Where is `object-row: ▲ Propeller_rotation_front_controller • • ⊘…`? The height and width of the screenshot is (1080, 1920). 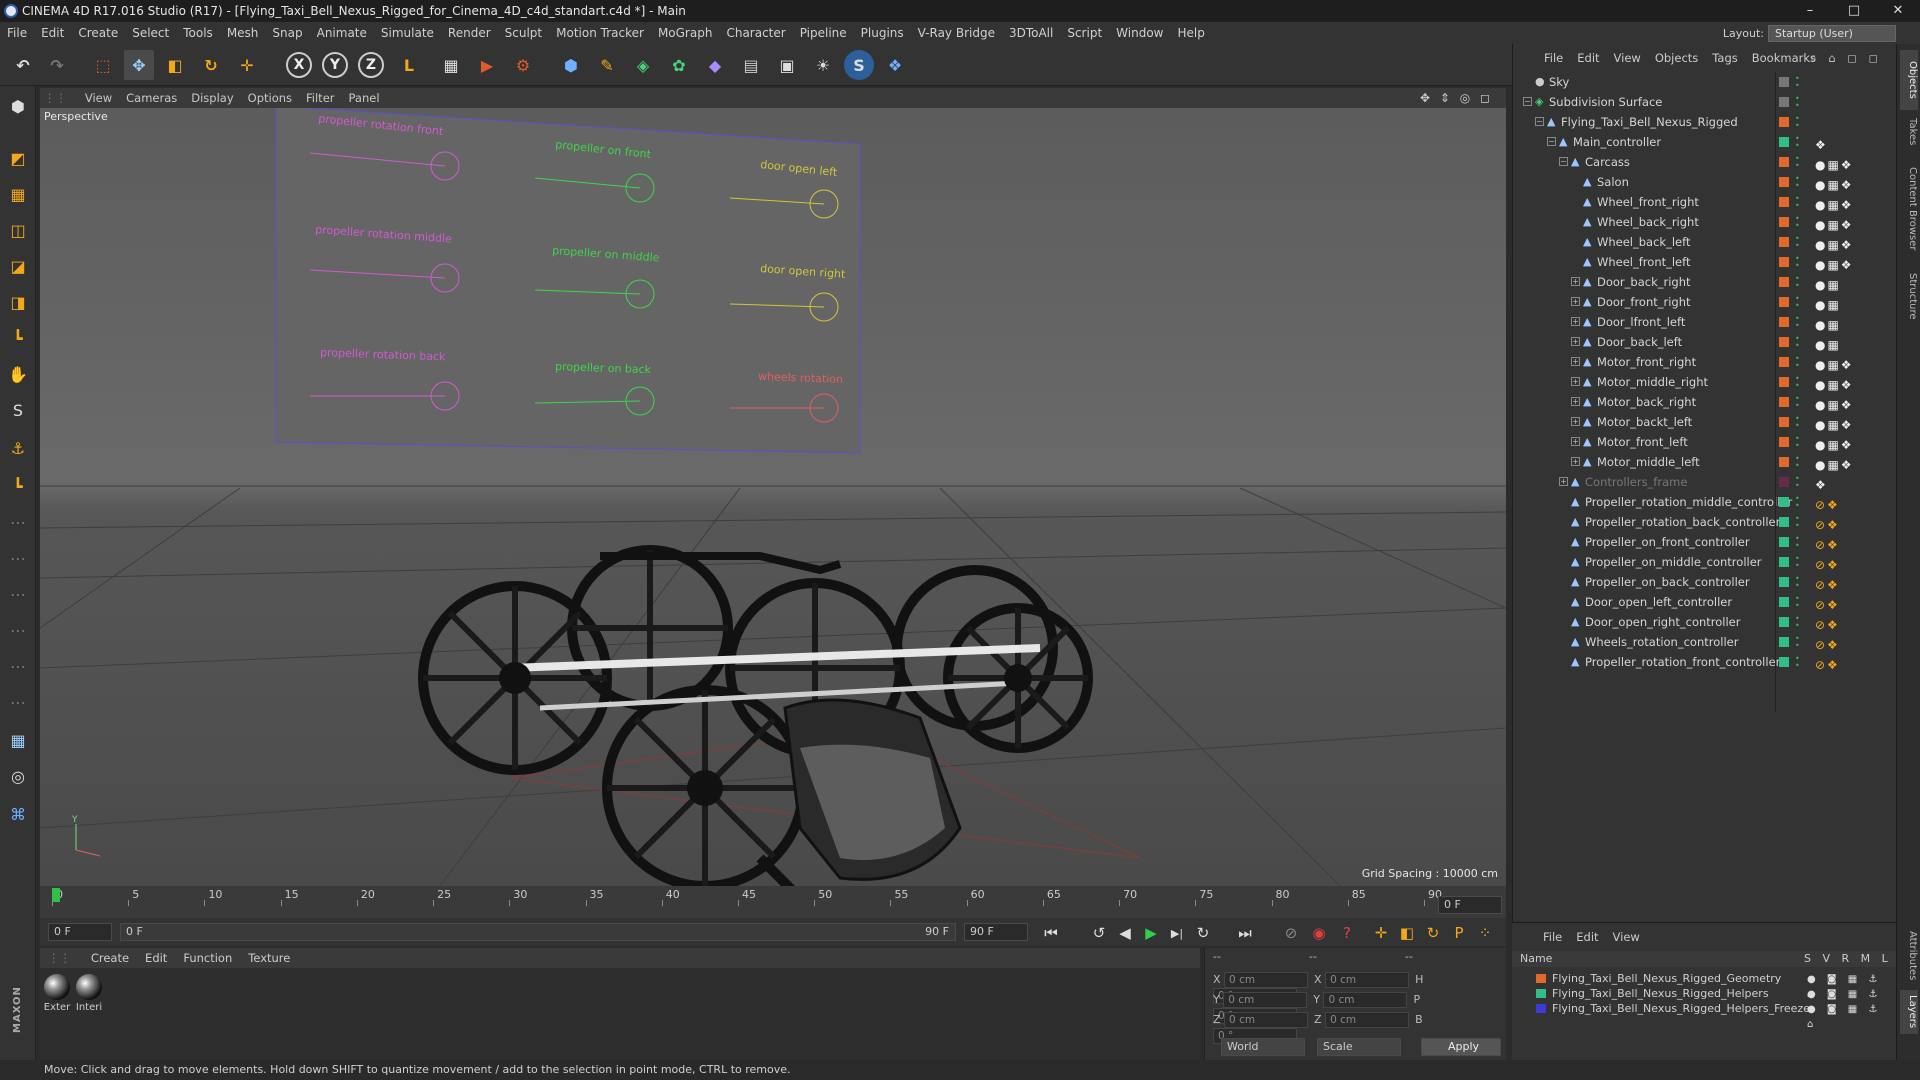
object-row: ▲ Propeller_rotation_front_controller • • ⊘… is located at coordinates (1705, 662).